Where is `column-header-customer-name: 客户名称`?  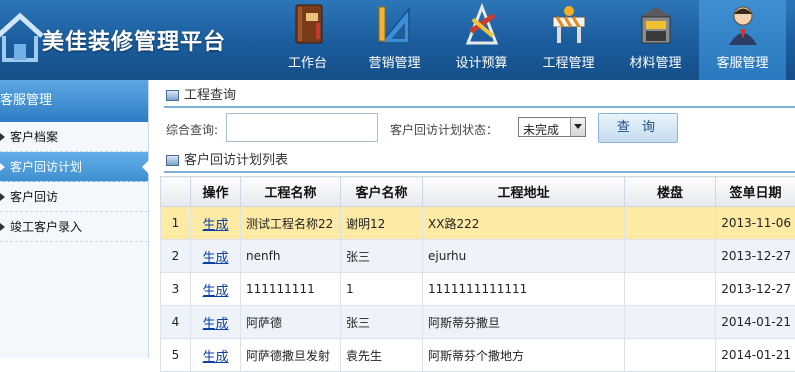
column-header-customer-name: 客户名称 is located at coordinates (382, 192).